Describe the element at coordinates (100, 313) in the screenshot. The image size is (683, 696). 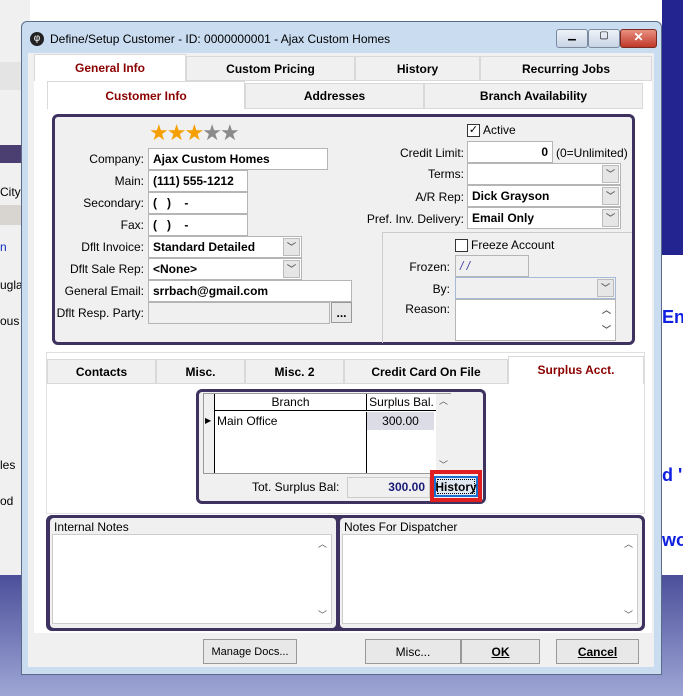
I see `dflt-resp-party-label: Dflt Resp. Party:` at that location.